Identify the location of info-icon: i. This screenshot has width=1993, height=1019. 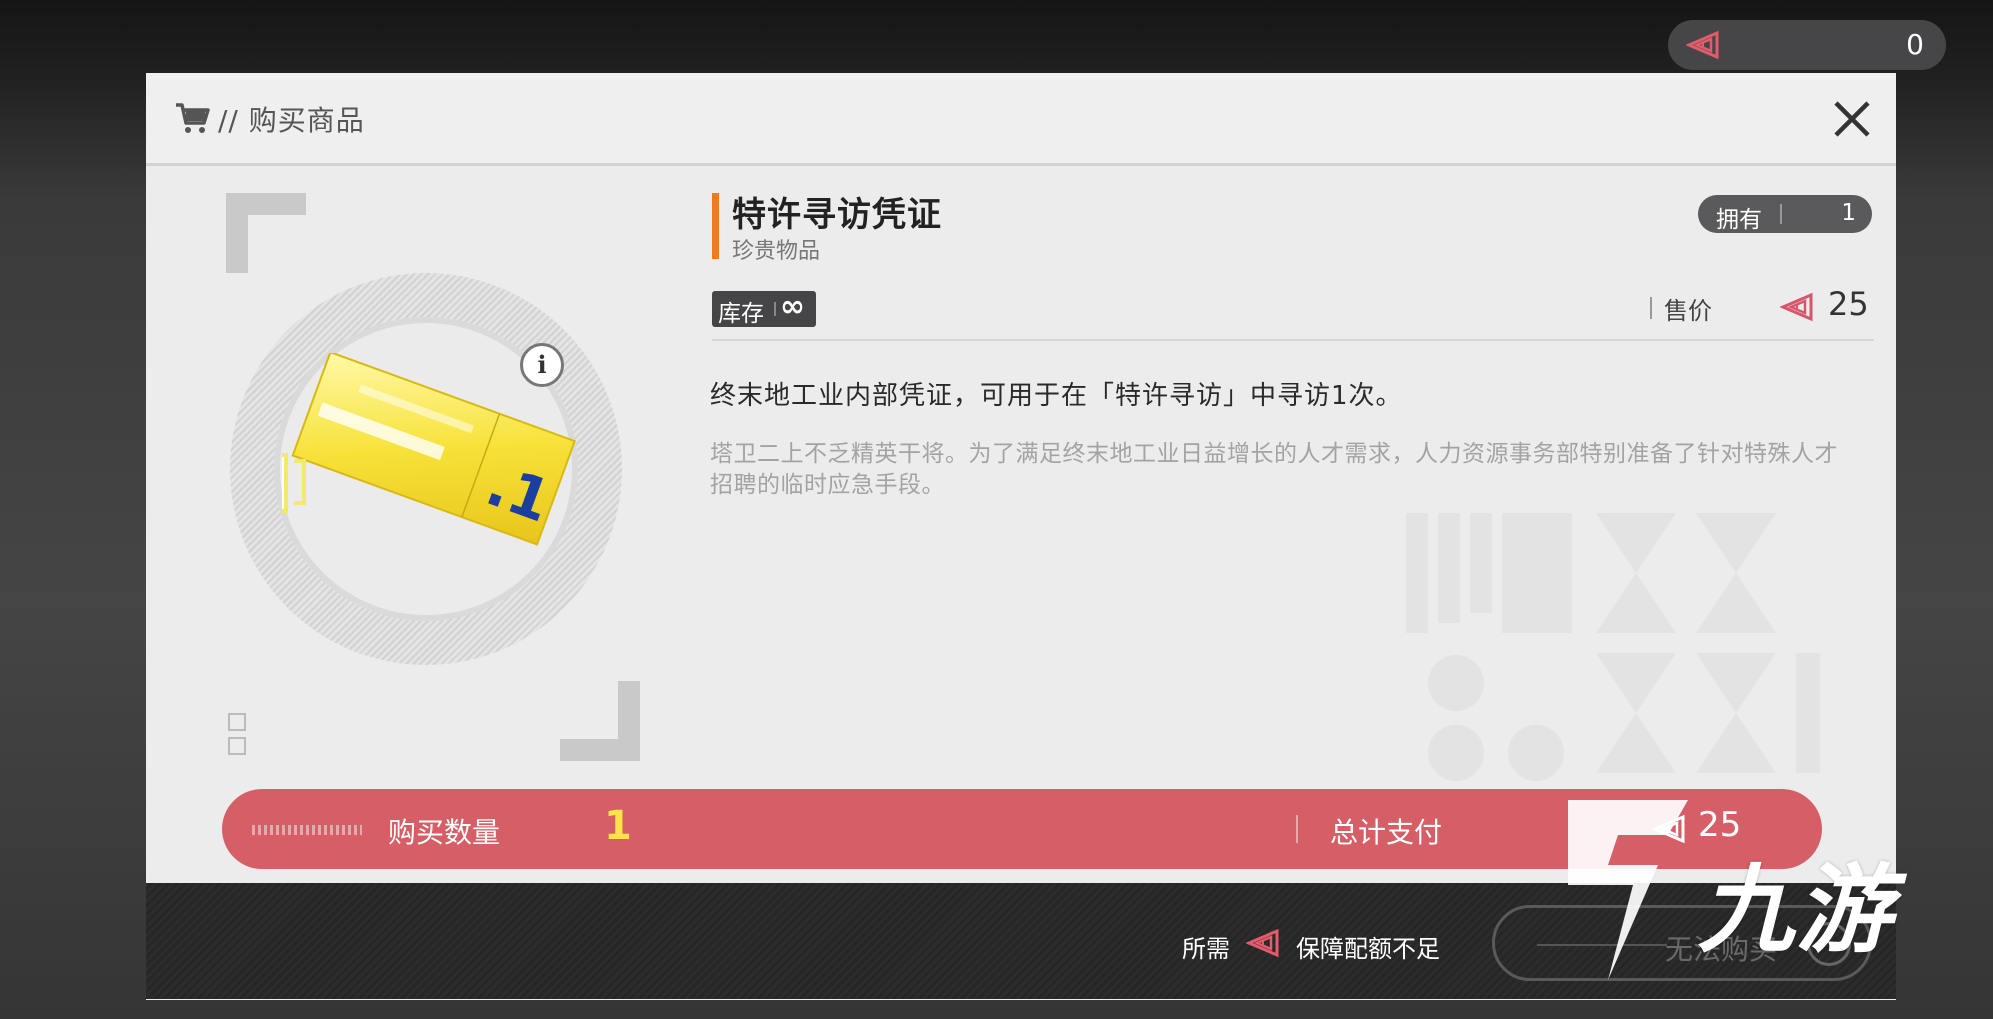
(542, 365).